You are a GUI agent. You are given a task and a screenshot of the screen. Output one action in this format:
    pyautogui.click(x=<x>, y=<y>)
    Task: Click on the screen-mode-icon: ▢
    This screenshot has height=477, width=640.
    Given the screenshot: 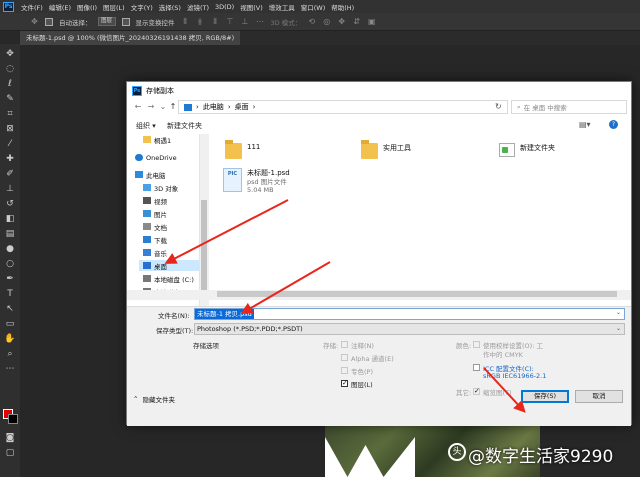 What is the action you would take?
    pyautogui.click(x=10, y=453)
    